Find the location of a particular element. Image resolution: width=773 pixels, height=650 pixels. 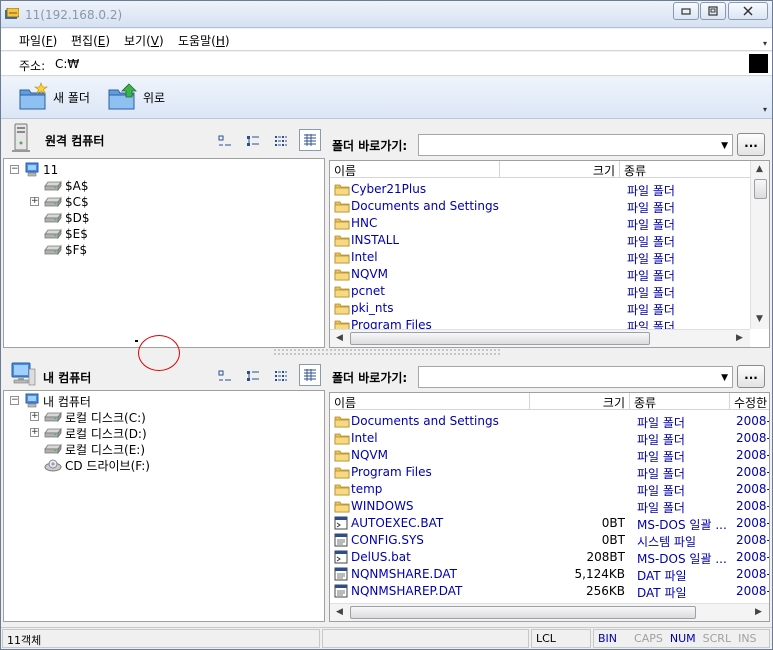

local-file-row: NQNMSHAREP.DAT 256KB DAT 파일 2008- is located at coordinates (549, 591).